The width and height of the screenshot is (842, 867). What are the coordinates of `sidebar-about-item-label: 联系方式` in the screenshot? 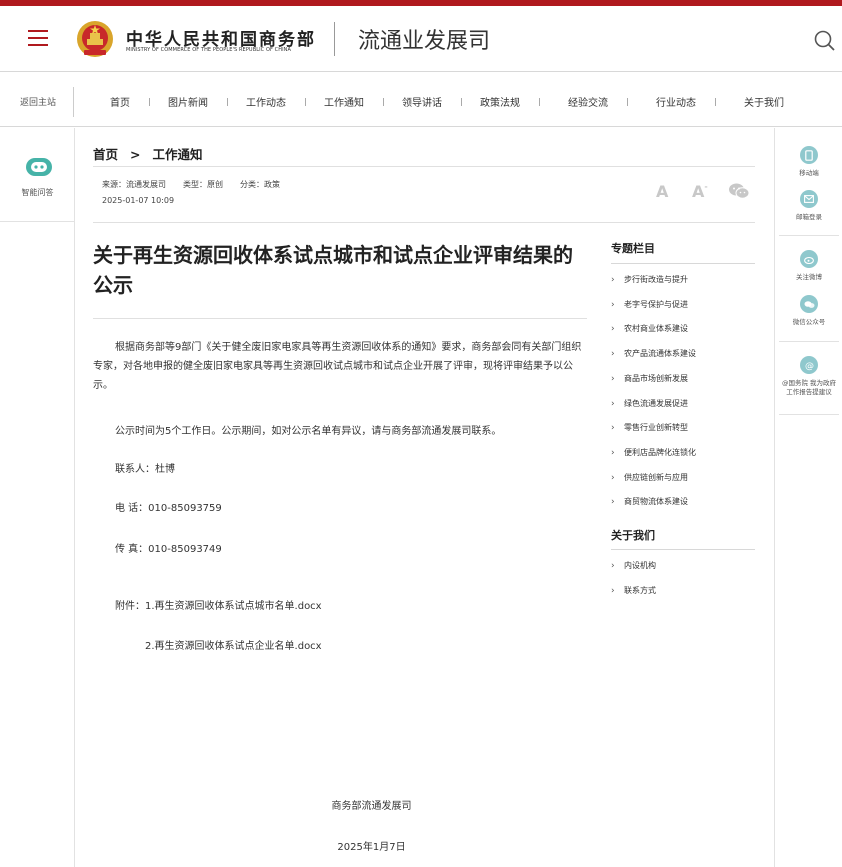 It's located at (640, 590).